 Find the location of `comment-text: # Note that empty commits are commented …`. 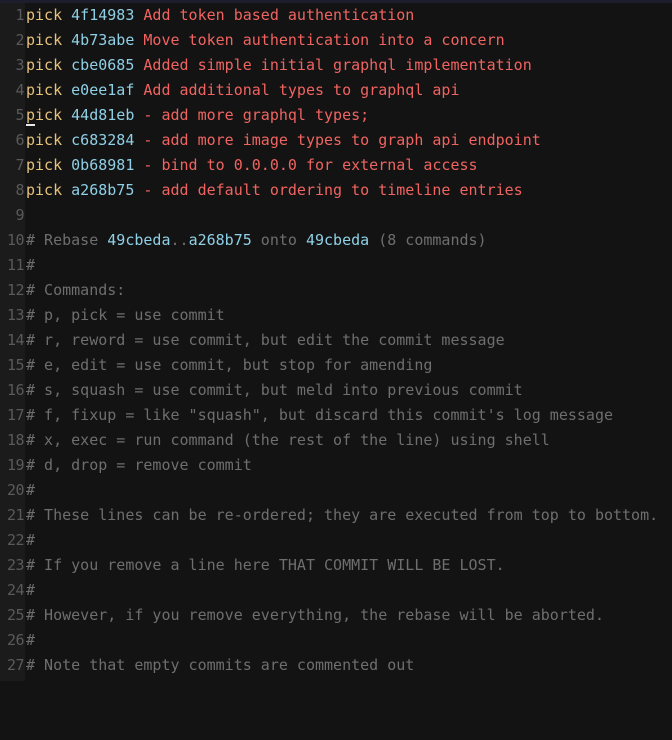

comment-text: # Note that empty commits are commented … is located at coordinates (220, 665).